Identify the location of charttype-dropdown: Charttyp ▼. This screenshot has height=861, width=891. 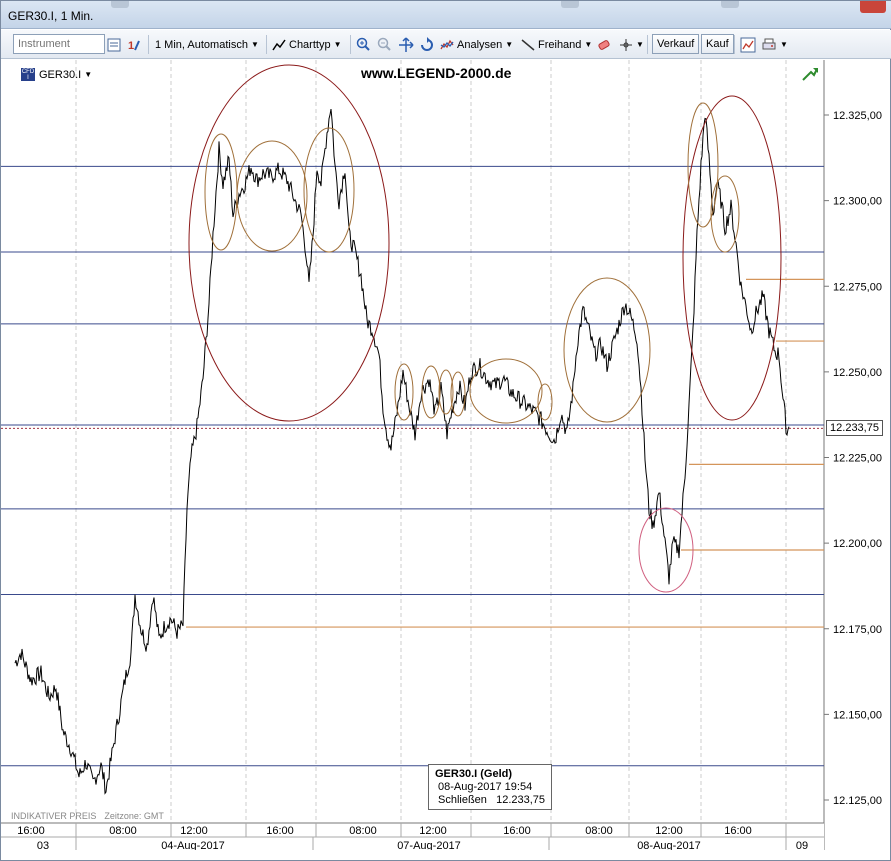
(307, 44).